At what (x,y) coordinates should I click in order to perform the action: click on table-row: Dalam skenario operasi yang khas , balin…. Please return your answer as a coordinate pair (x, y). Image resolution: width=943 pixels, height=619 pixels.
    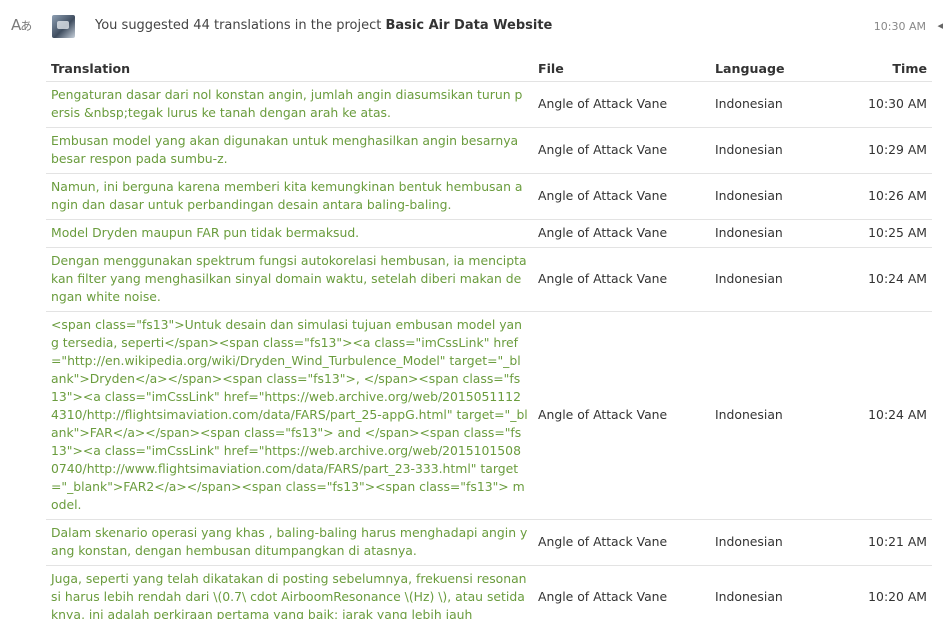
    Looking at the image, I should click on (489, 542).